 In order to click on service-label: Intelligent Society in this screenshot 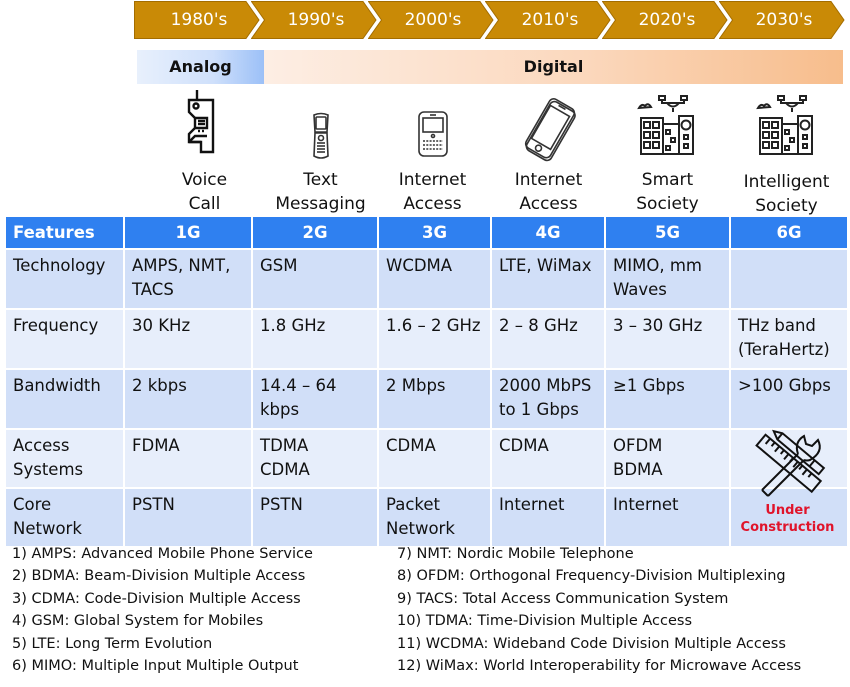, I will do `click(786, 194)`.